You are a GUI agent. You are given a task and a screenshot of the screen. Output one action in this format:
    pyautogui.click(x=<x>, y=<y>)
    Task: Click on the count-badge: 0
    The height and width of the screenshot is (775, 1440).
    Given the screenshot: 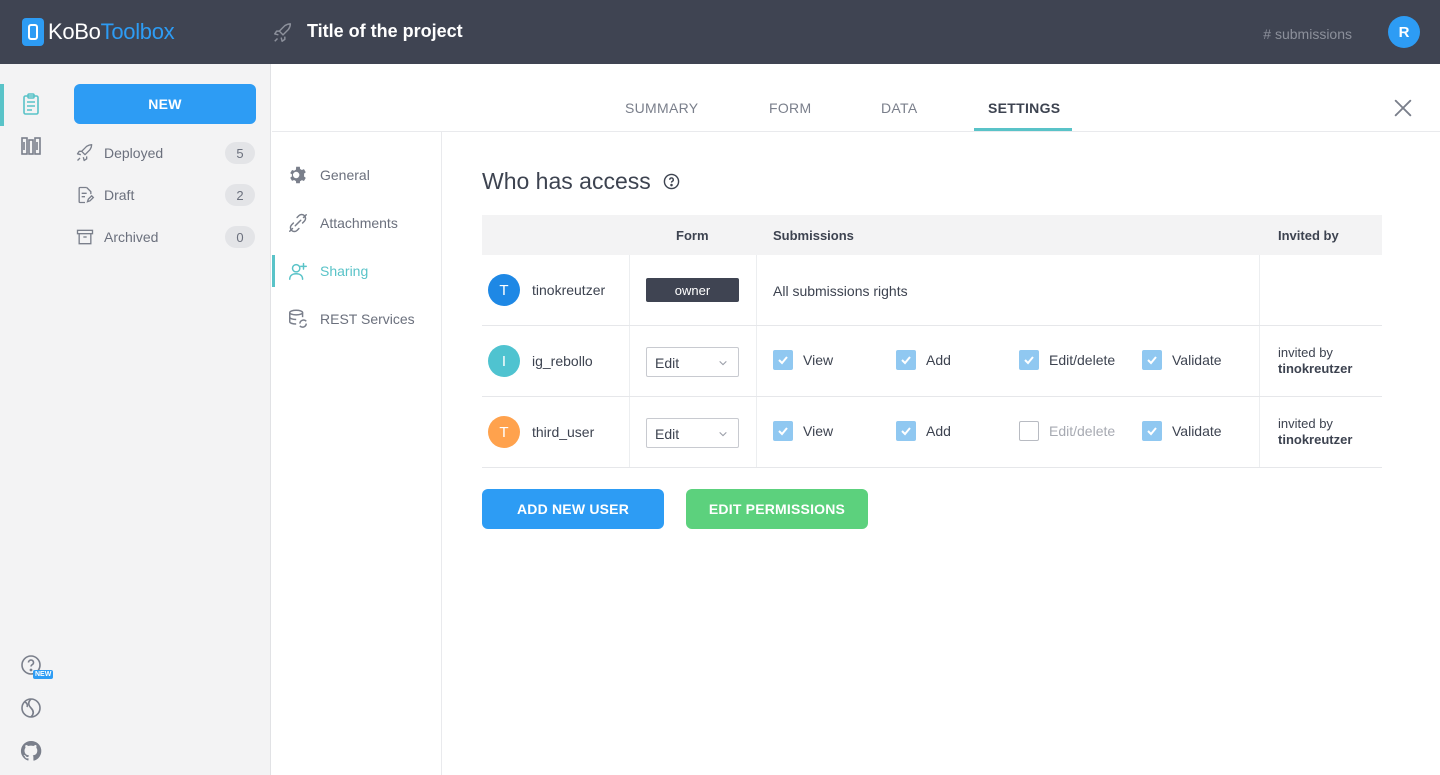 What is the action you would take?
    pyautogui.click(x=240, y=237)
    